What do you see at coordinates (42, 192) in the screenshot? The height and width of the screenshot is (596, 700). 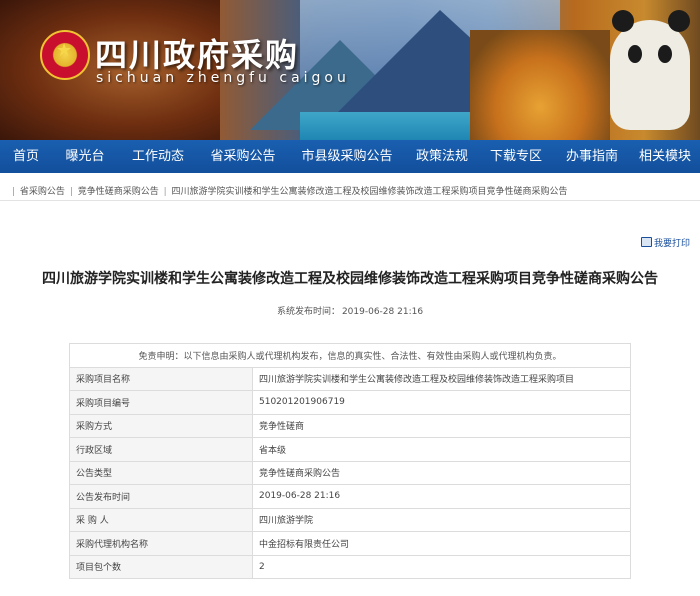 I see `breadcrumb-item: 省采购公告` at bounding box center [42, 192].